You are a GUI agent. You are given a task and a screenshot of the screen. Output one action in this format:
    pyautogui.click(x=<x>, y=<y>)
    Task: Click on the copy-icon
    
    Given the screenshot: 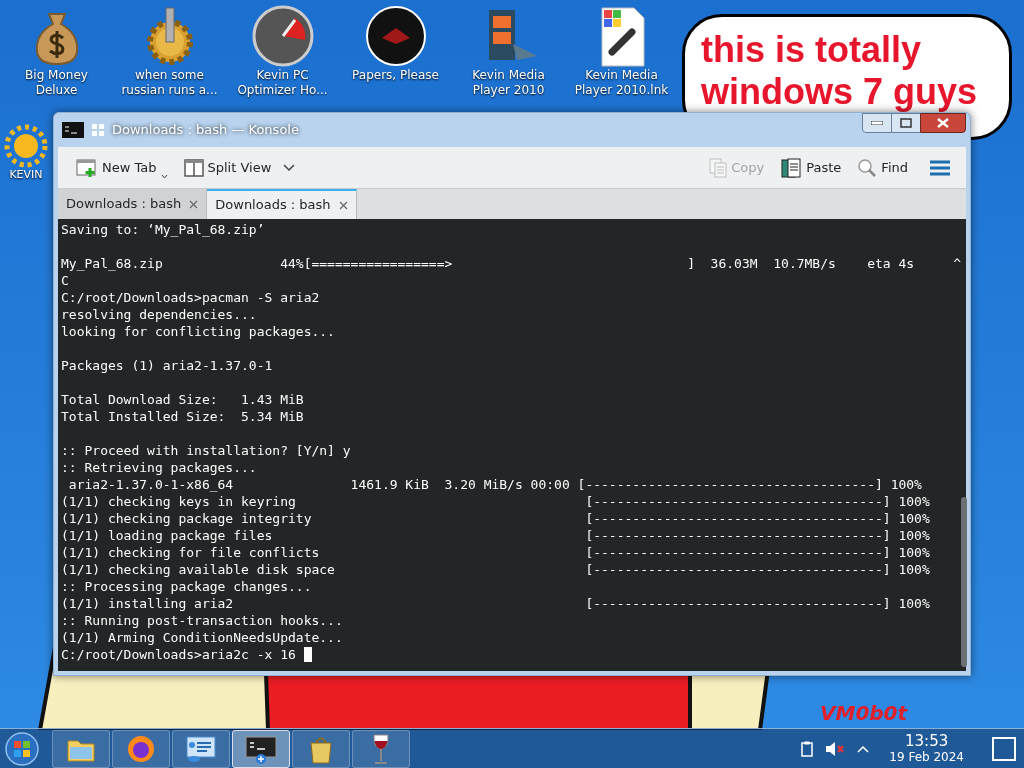 What is the action you would take?
    pyautogui.click(x=718, y=167)
    